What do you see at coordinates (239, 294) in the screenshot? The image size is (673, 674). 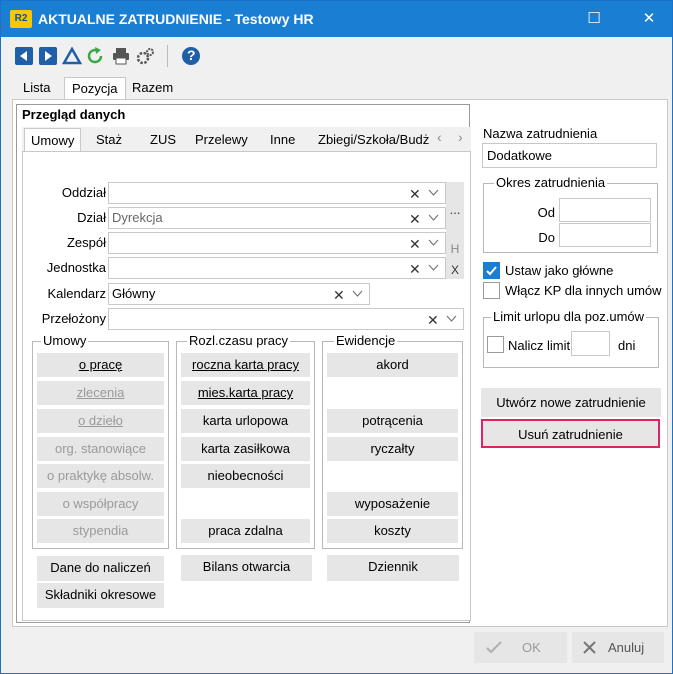 I see `kalendarz-combo: Główny ✕` at bounding box center [239, 294].